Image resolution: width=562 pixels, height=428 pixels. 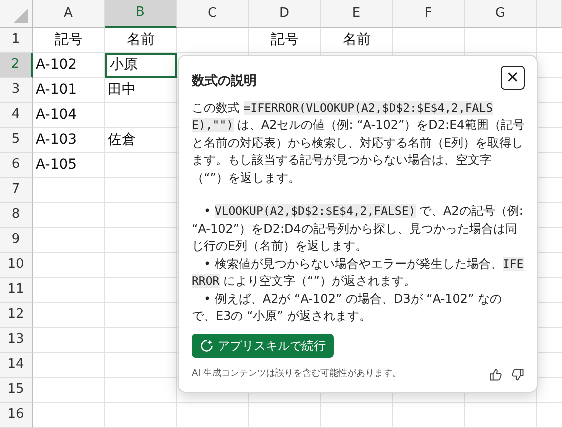 I want to click on column-header: F, so click(x=429, y=14).